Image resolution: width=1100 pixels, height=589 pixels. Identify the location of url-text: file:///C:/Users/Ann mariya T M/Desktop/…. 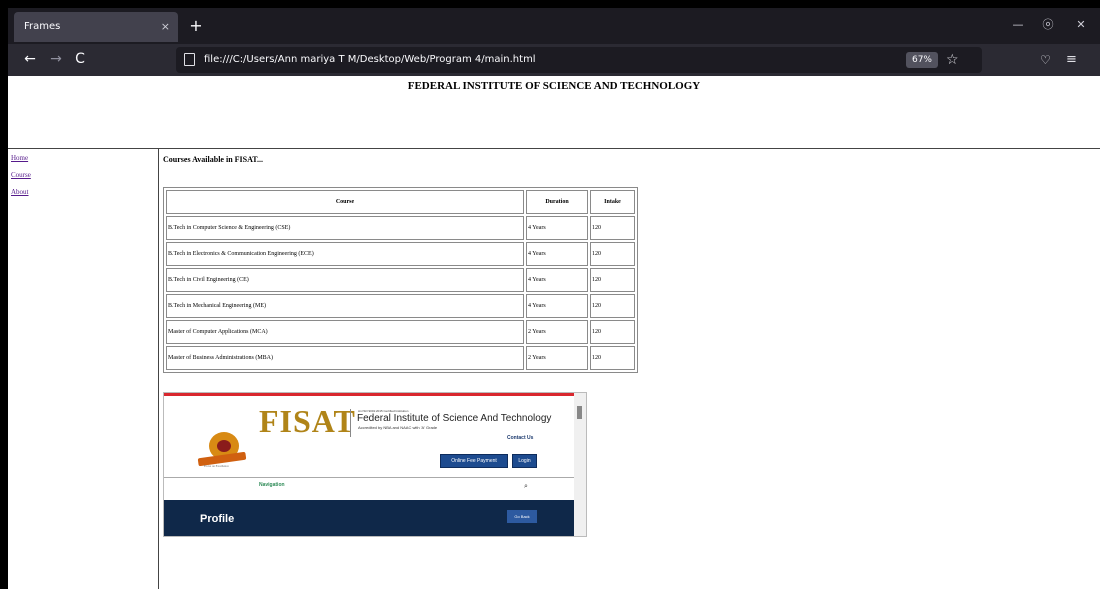
(370, 60).